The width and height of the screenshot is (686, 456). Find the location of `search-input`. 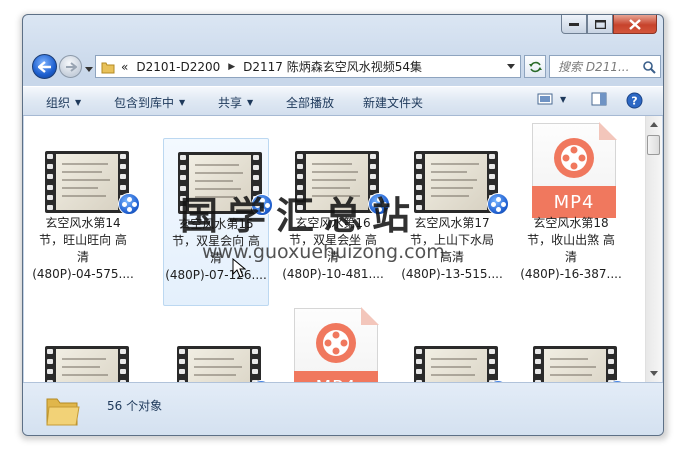

search-input is located at coordinates (601, 66).